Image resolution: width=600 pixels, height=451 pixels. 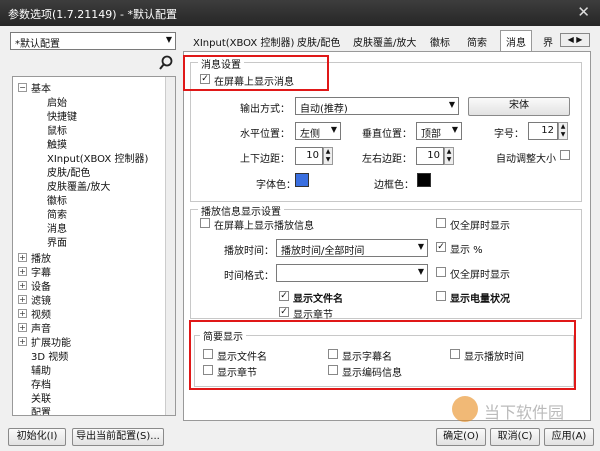 What do you see at coordinates (309, 156) in the screenshot?
I see `tb-margin-input: 10` at bounding box center [309, 156].